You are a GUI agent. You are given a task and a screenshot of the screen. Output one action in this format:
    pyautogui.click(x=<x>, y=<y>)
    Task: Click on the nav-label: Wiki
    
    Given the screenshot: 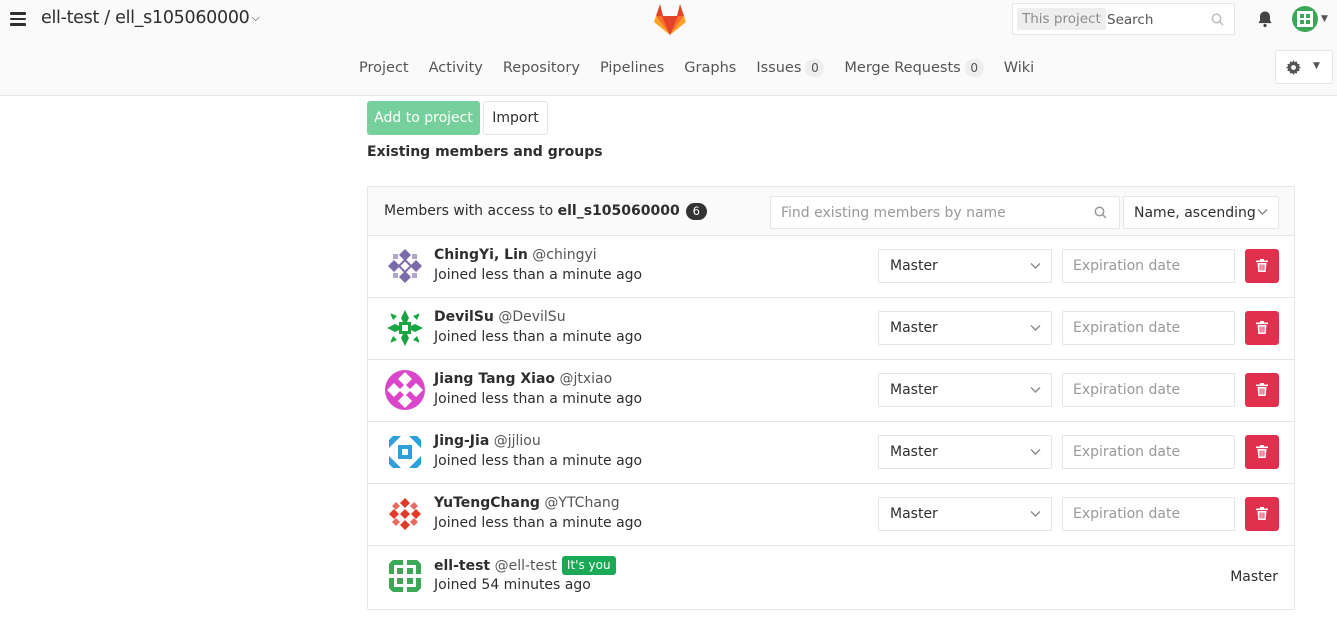 What is the action you would take?
    pyautogui.click(x=1019, y=68)
    